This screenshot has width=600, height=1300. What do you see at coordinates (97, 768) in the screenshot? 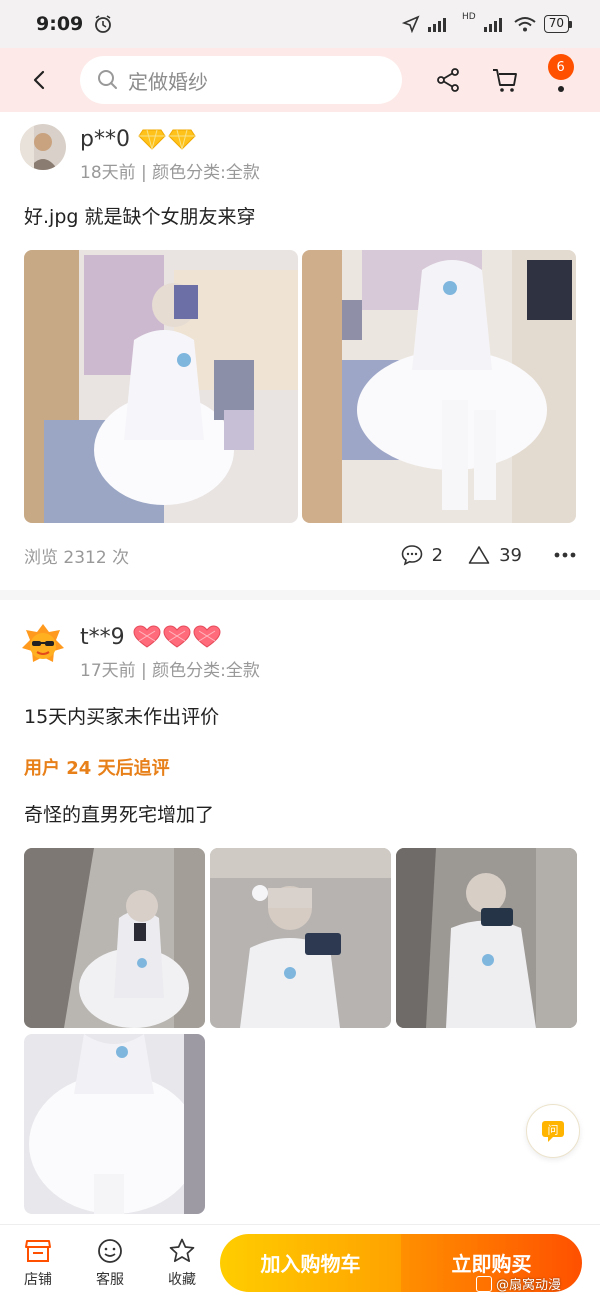
I see `followup-label: 用户 24 天后追评` at bounding box center [97, 768].